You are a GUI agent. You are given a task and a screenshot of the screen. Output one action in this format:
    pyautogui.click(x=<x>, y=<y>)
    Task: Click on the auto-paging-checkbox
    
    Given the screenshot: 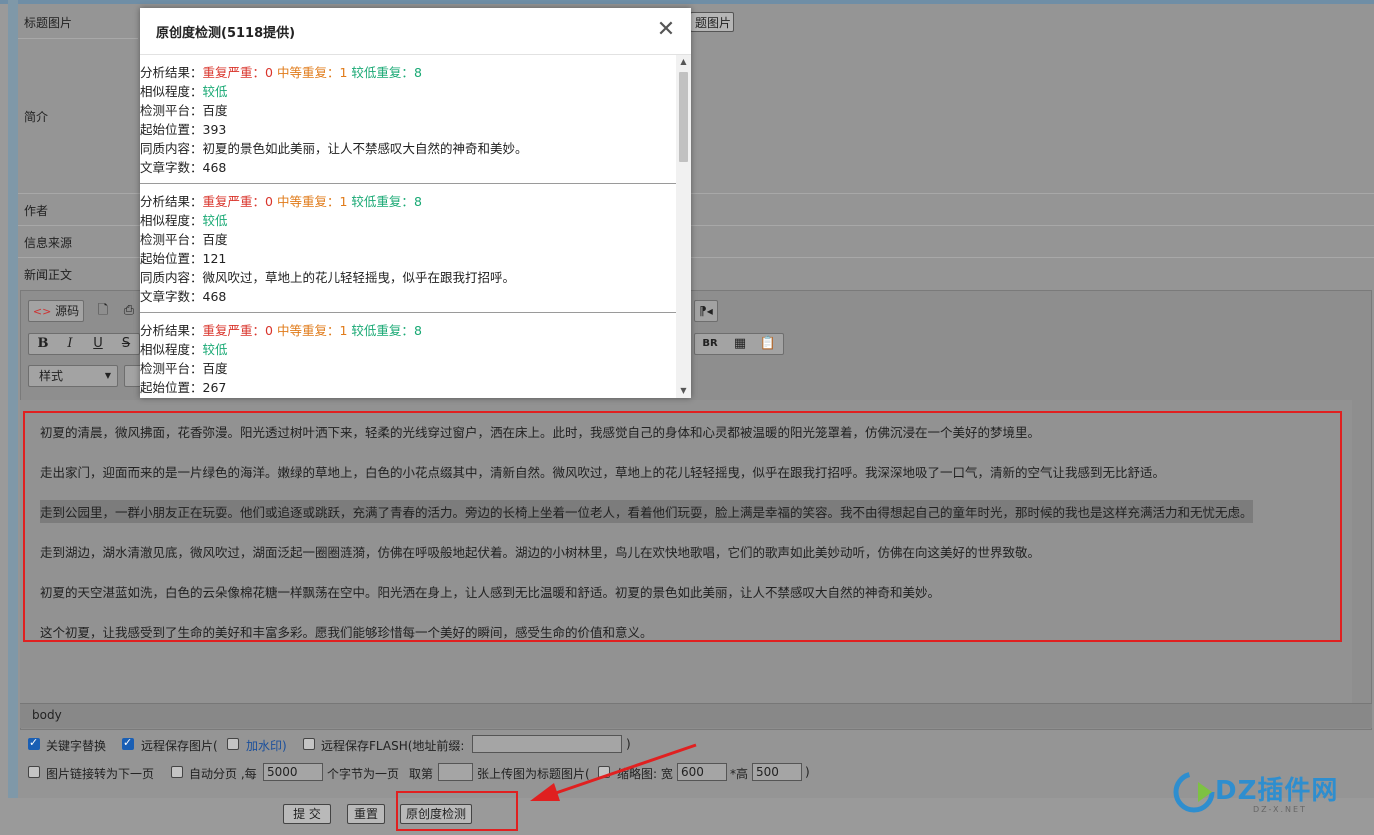 What is the action you would take?
    pyautogui.click(x=177, y=772)
    